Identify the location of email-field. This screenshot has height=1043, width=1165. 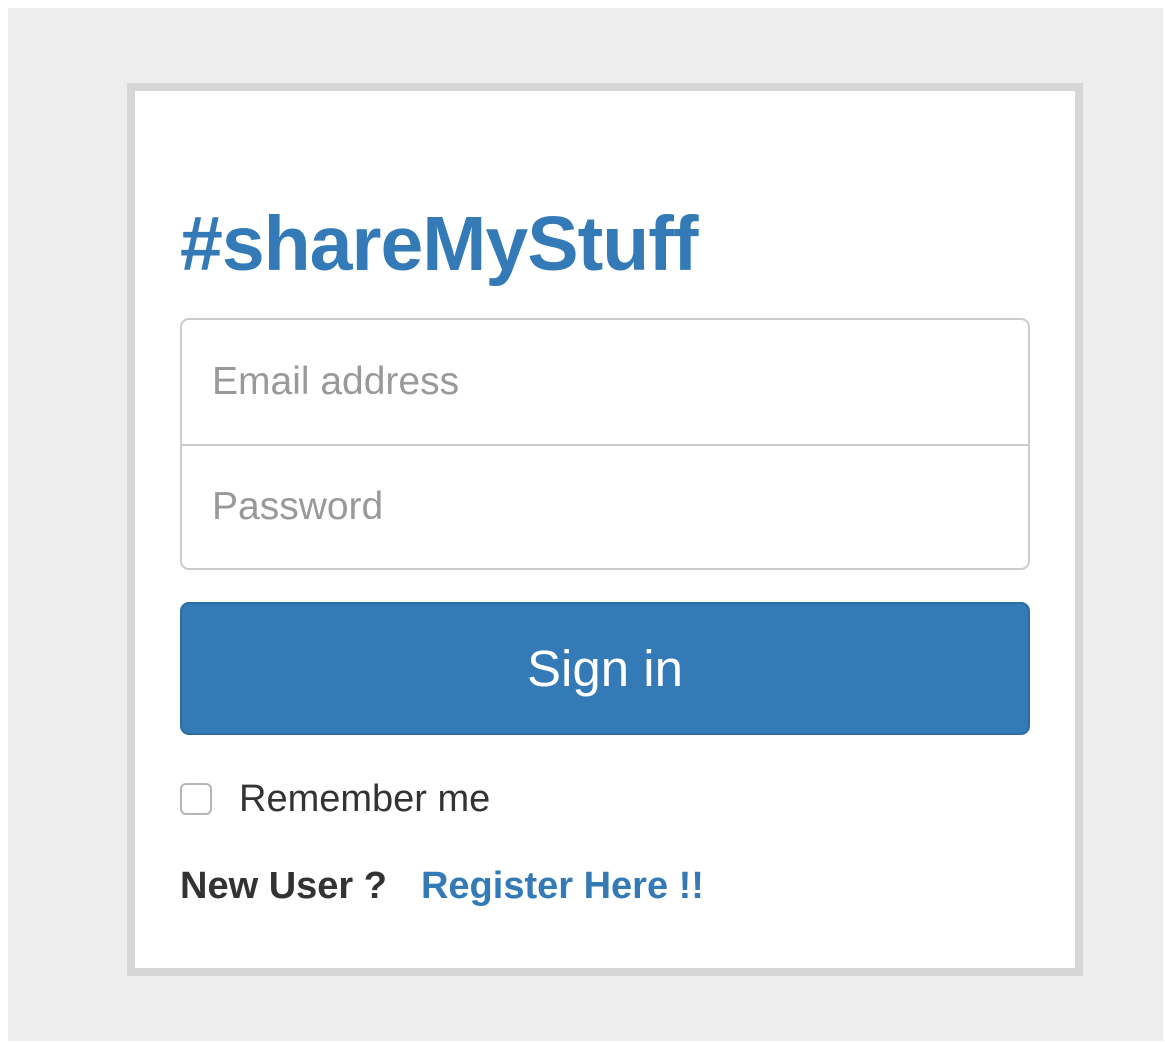
(605, 382).